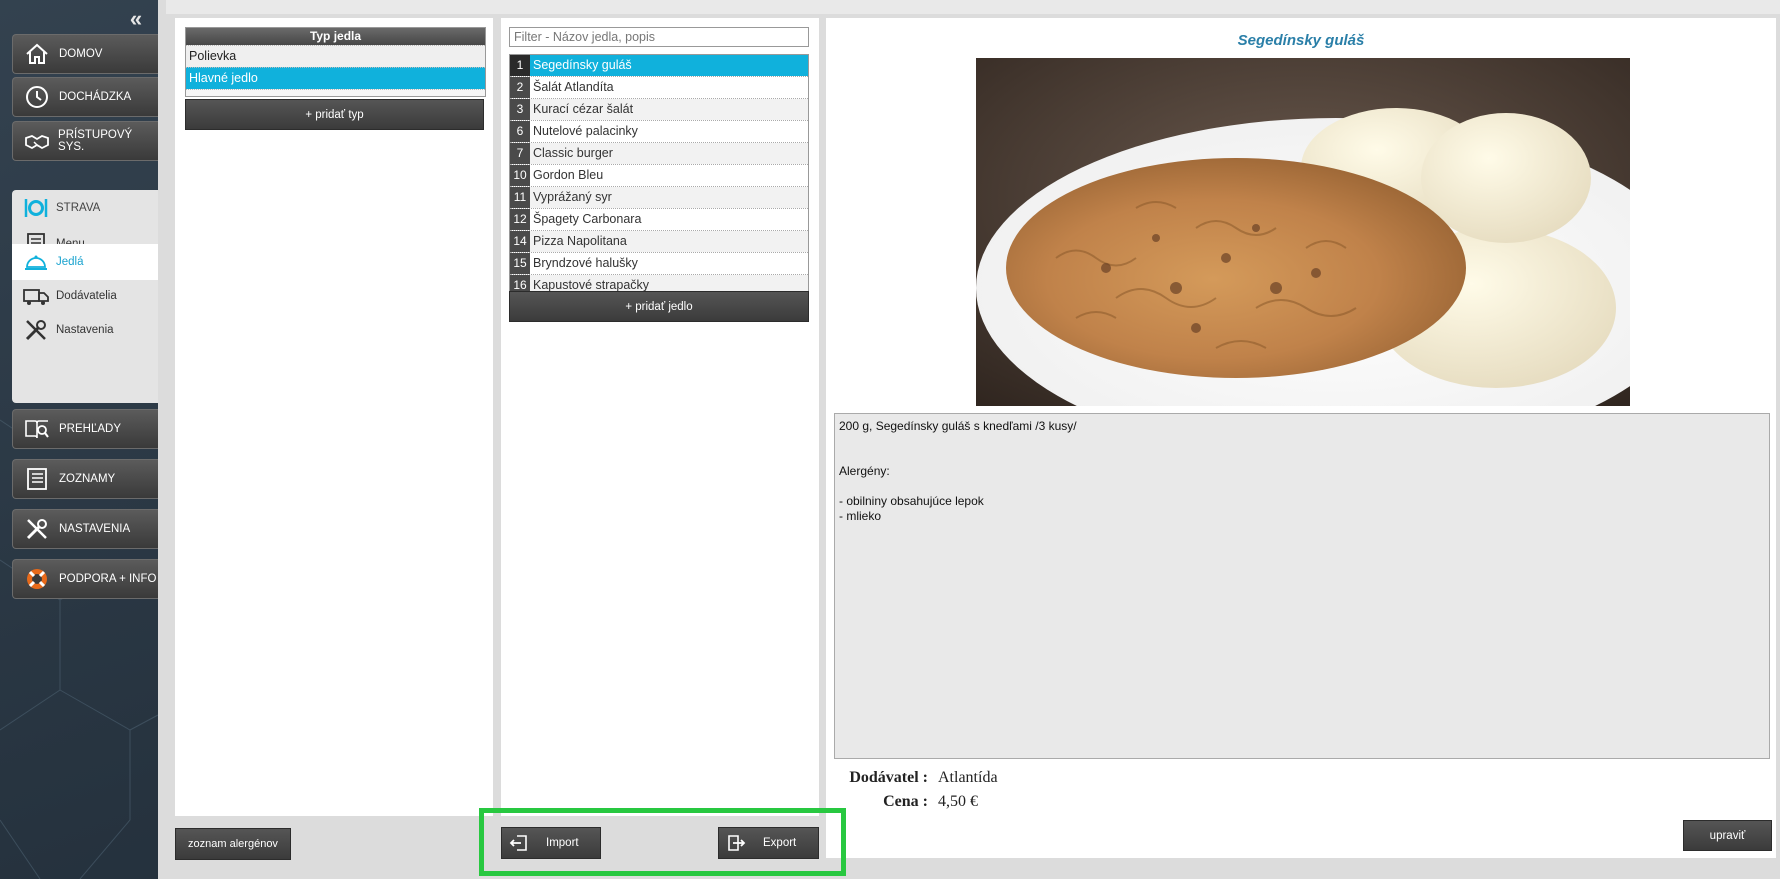  I want to click on dish-row: 6 Nutelové palacinky, so click(659, 131).